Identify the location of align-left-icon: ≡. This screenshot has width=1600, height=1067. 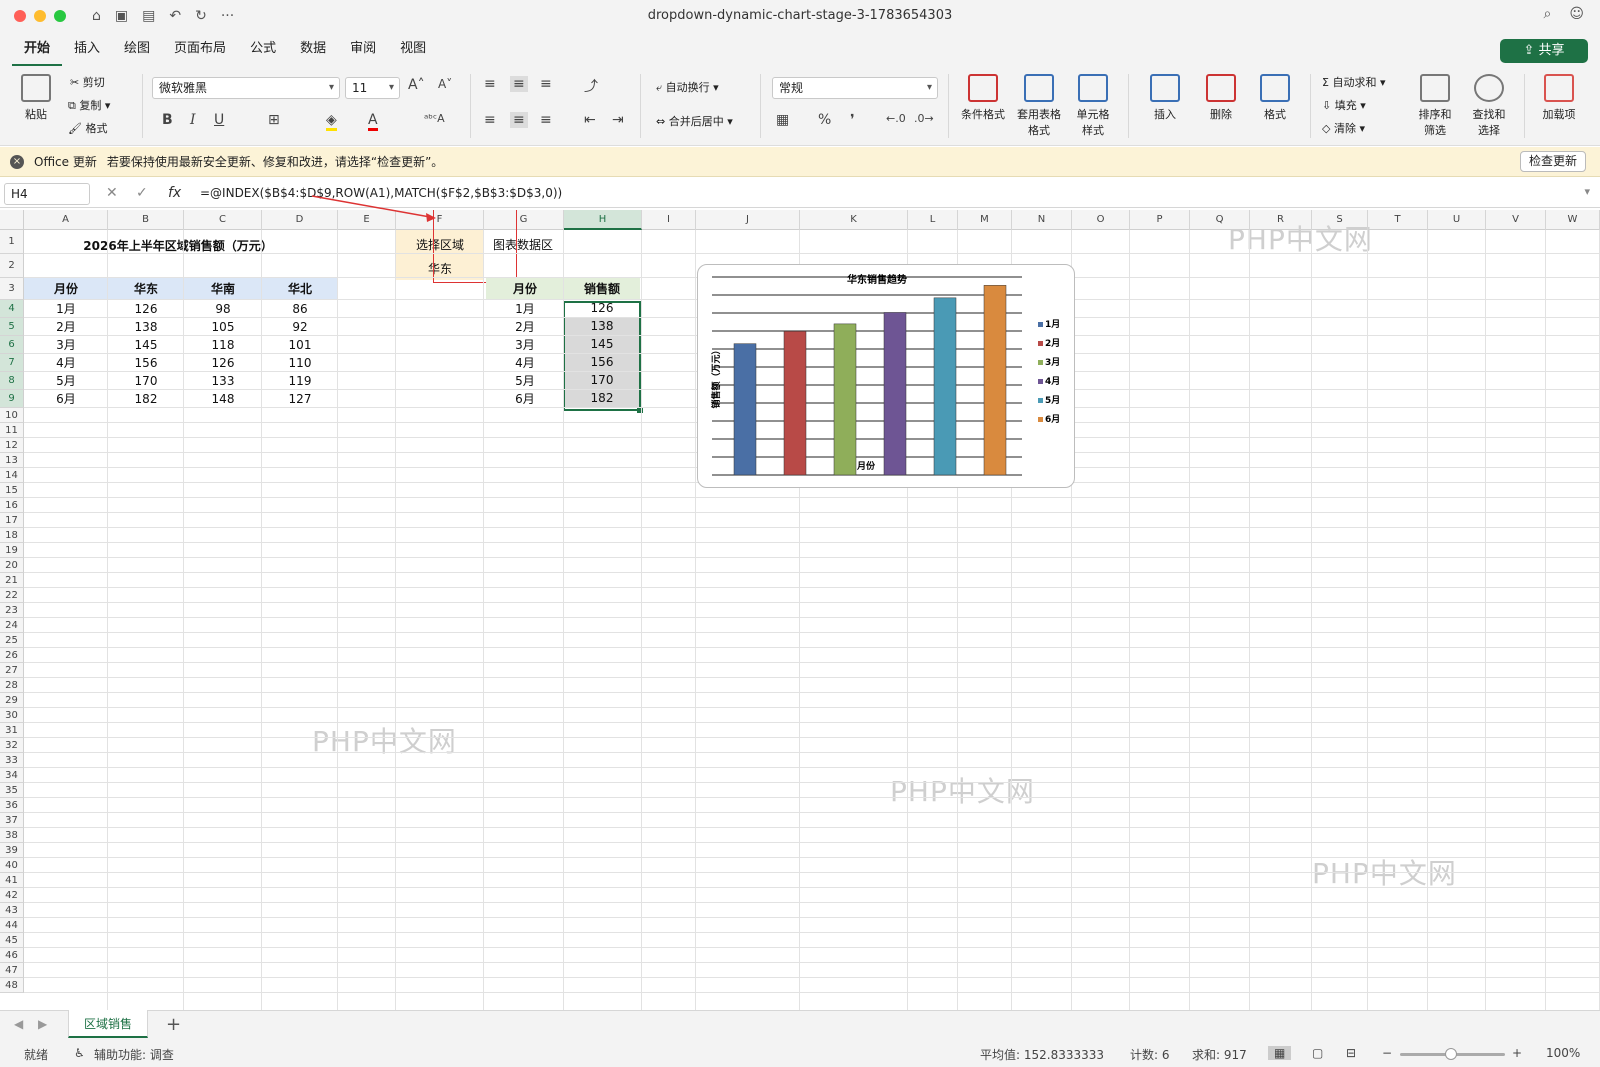
(490, 120).